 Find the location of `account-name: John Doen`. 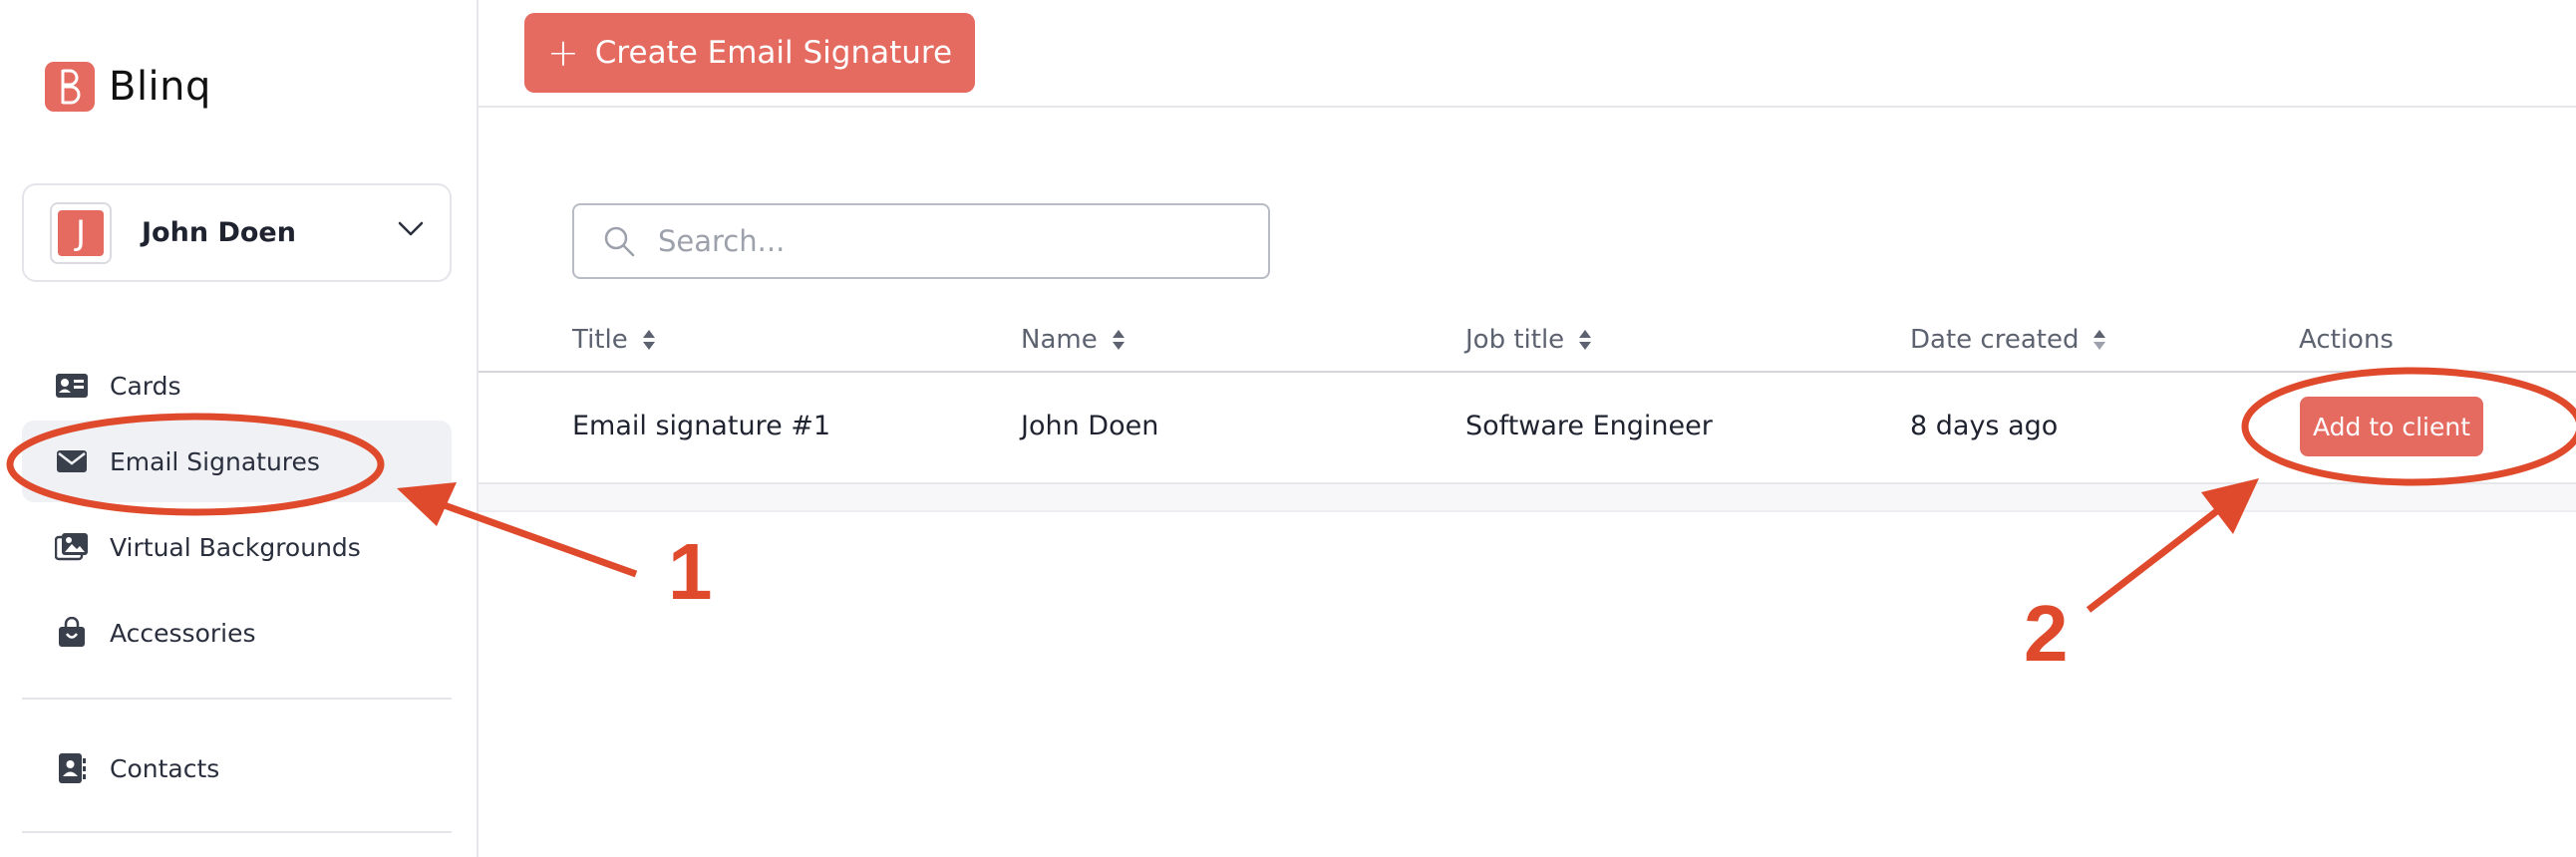

account-name: John Doen is located at coordinates (219, 232).